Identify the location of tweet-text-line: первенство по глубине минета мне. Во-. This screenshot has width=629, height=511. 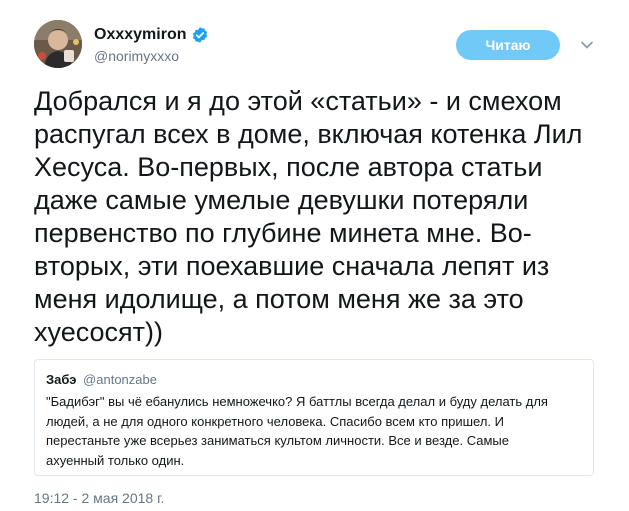
(283, 233).